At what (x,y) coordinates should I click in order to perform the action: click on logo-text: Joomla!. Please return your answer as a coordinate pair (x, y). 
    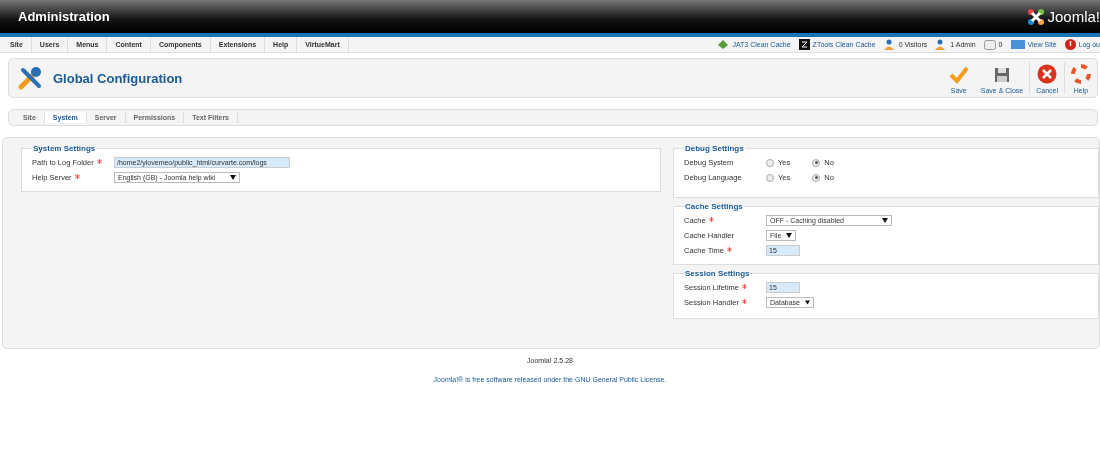
    Looking at the image, I should click on (1073, 16).